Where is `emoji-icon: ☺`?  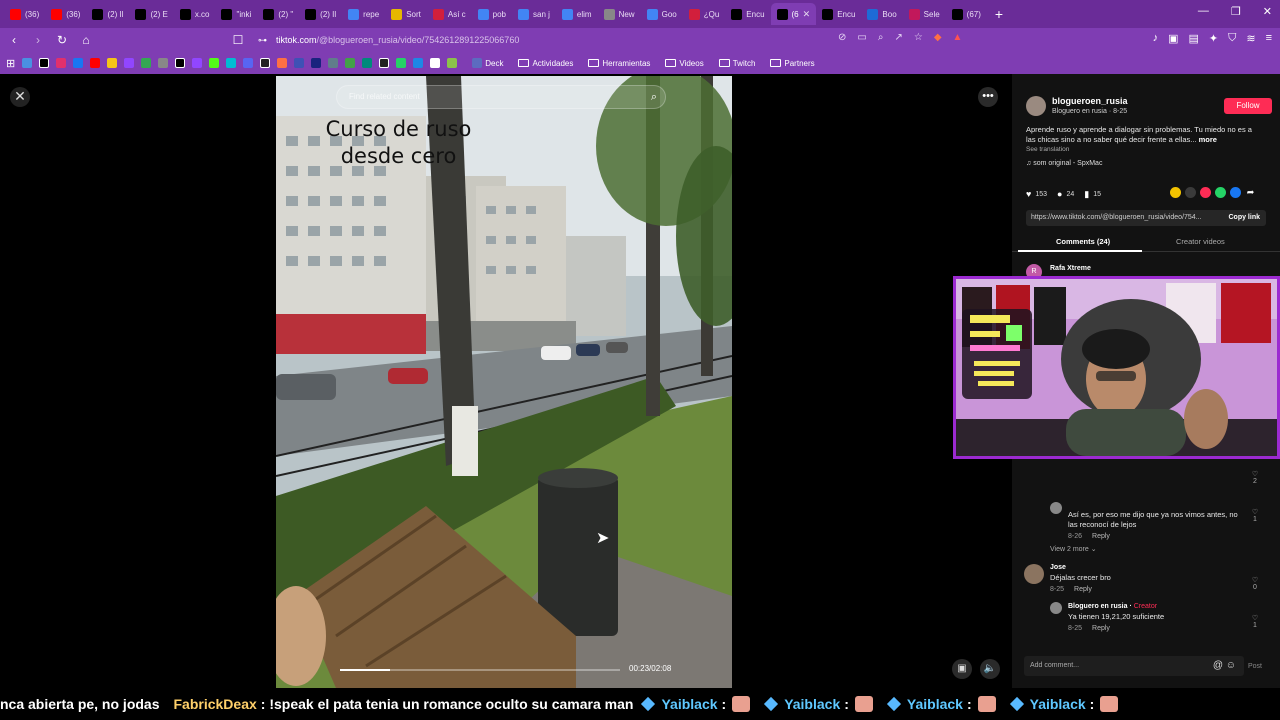 emoji-icon: ☺ is located at coordinates (1231, 665).